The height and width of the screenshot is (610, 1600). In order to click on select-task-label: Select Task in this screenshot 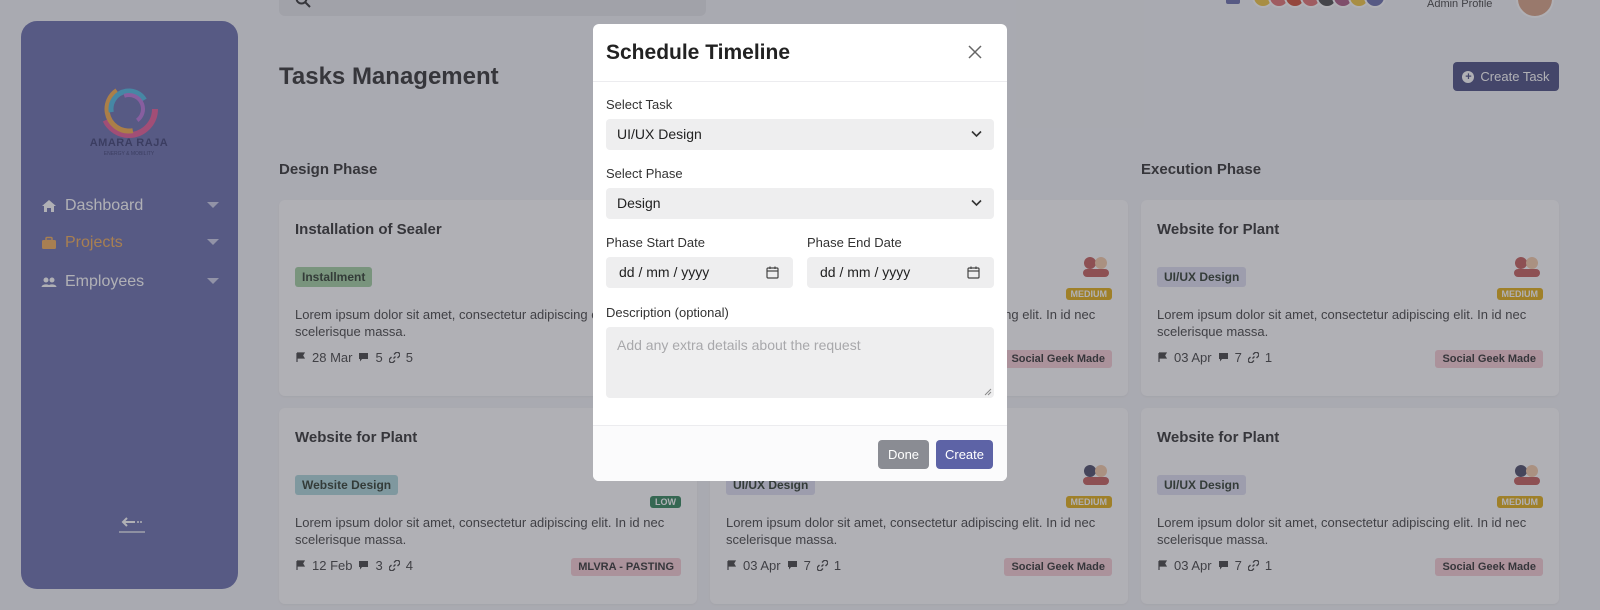, I will do `click(639, 104)`.